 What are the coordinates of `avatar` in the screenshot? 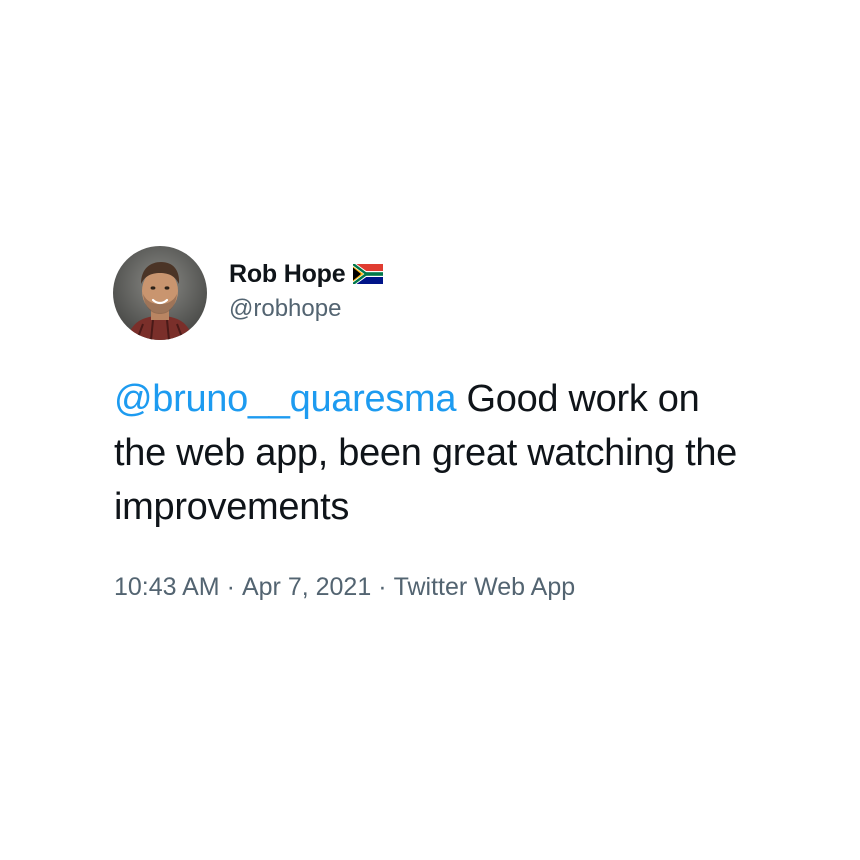 It's located at (160, 293).